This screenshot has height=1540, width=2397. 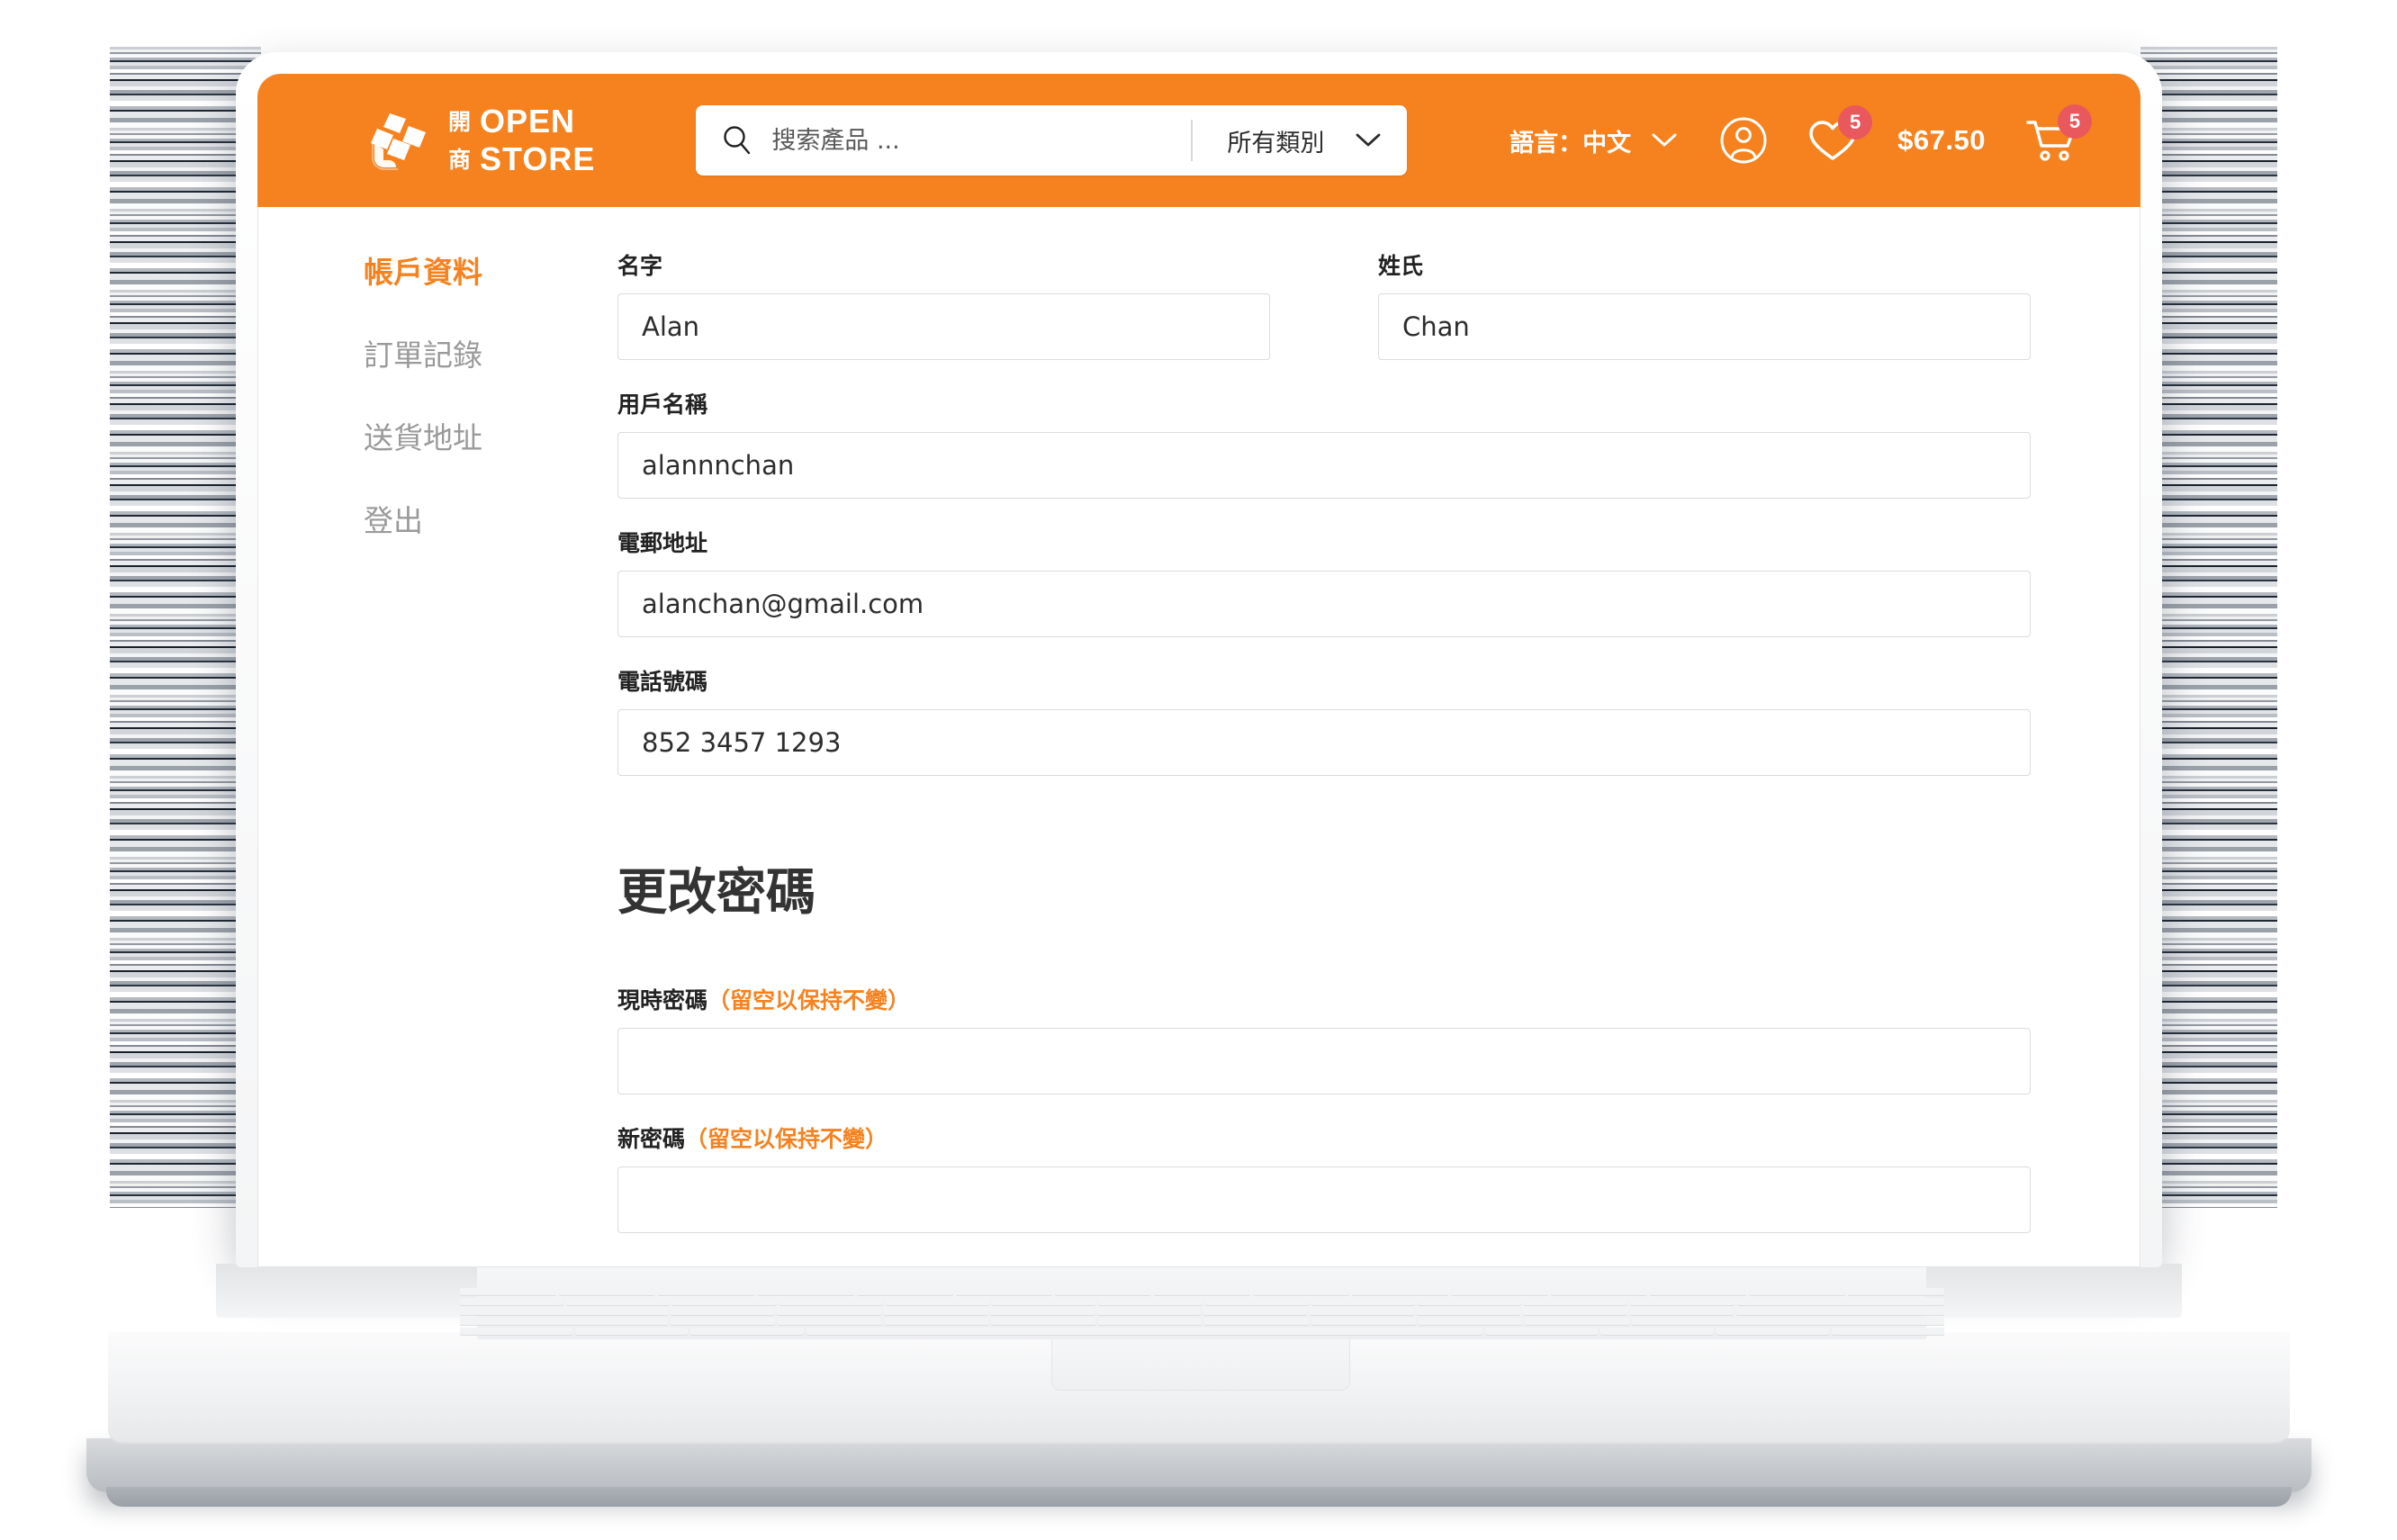 I want to click on last-name-label: 姓氏, so click(x=1401, y=266).